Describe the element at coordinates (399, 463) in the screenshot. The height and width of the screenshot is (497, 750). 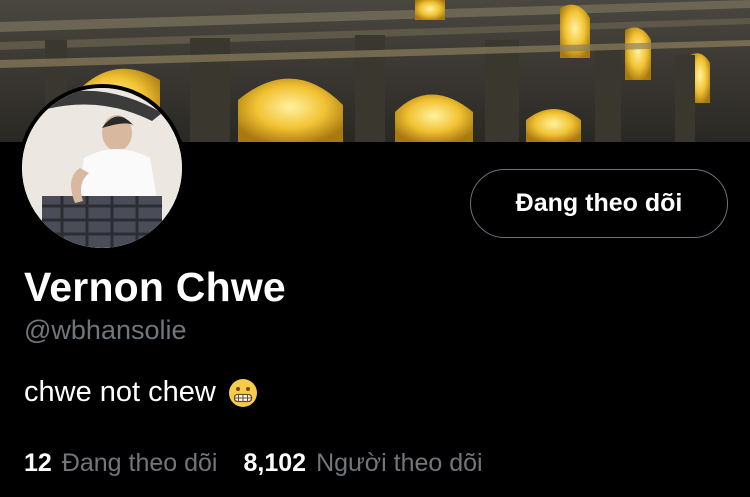
I see `followers-label: Người theo dõi` at that location.